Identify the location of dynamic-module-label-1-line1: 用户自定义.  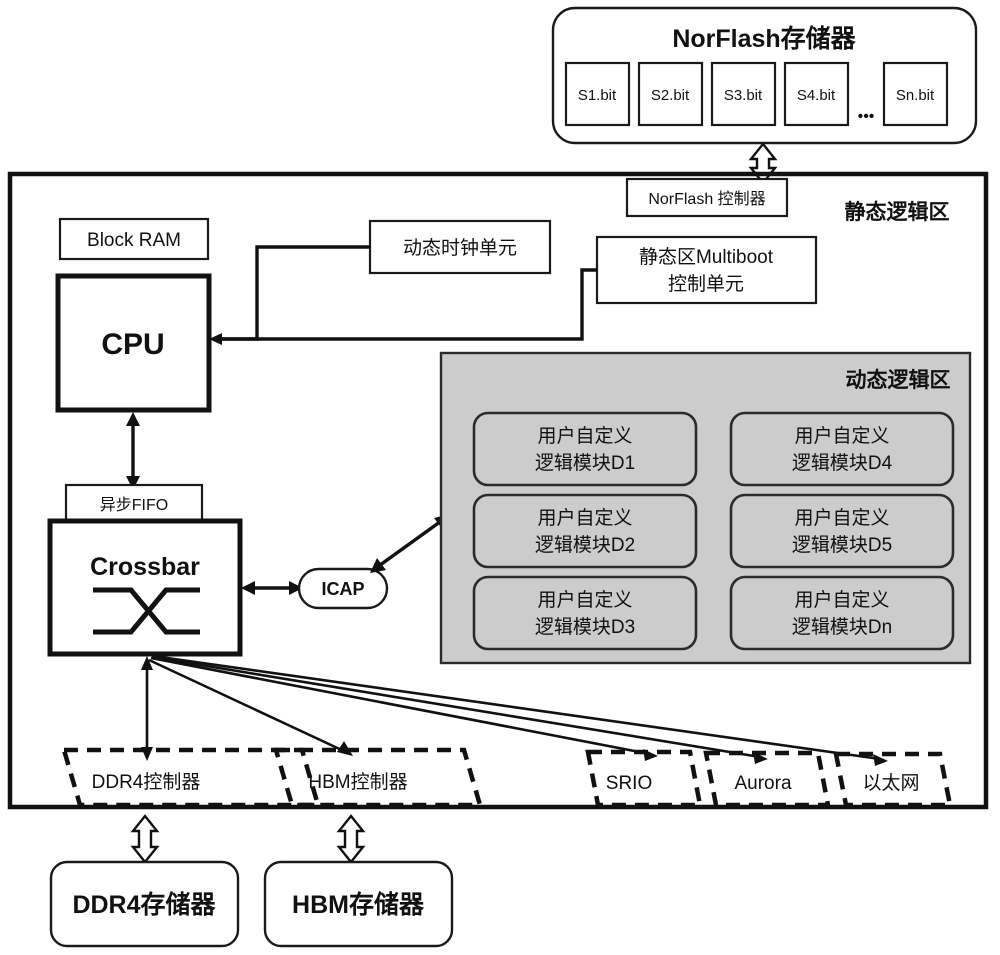
(584, 518).